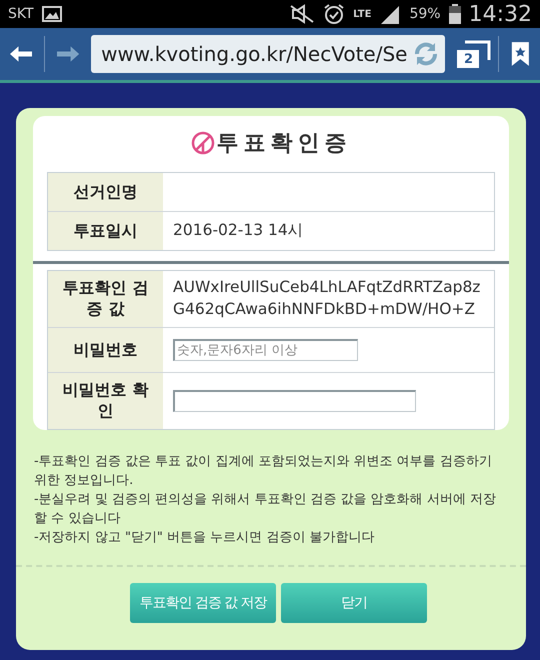 The height and width of the screenshot is (660, 540). What do you see at coordinates (52, 14) in the screenshot?
I see `picture-icon` at bounding box center [52, 14].